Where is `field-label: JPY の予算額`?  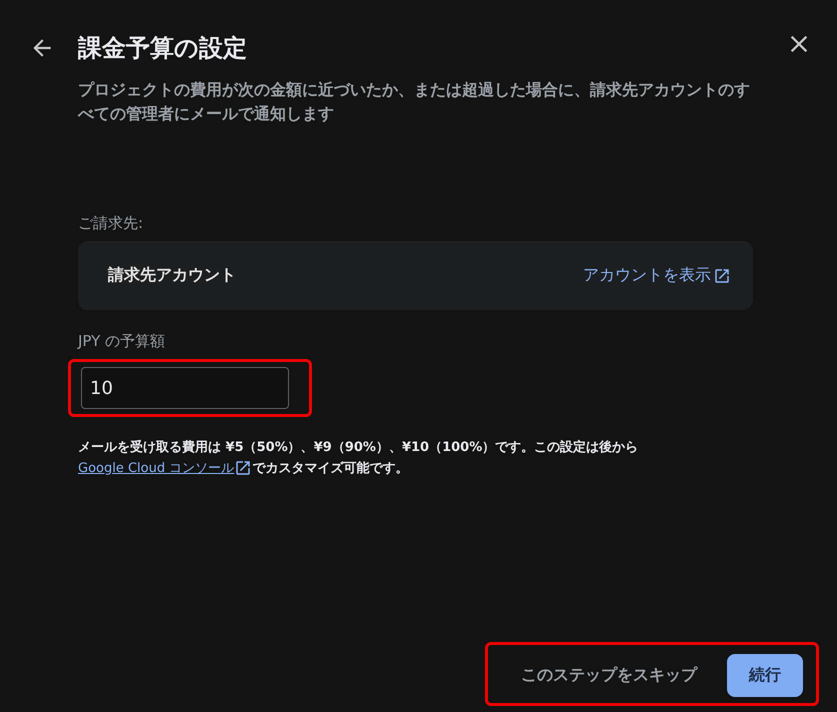 field-label: JPY の予算額 is located at coordinates (122, 341).